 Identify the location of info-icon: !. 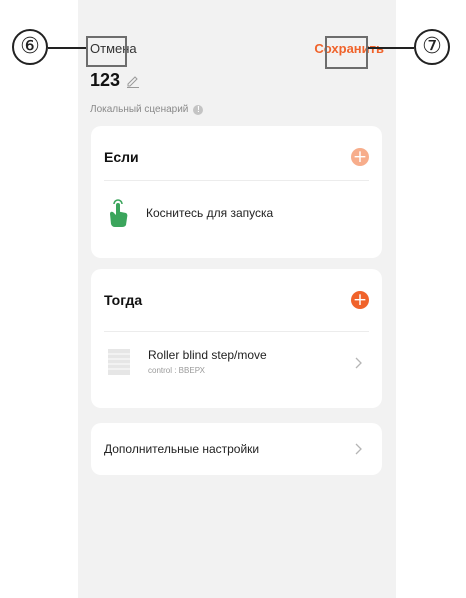
(198, 109).